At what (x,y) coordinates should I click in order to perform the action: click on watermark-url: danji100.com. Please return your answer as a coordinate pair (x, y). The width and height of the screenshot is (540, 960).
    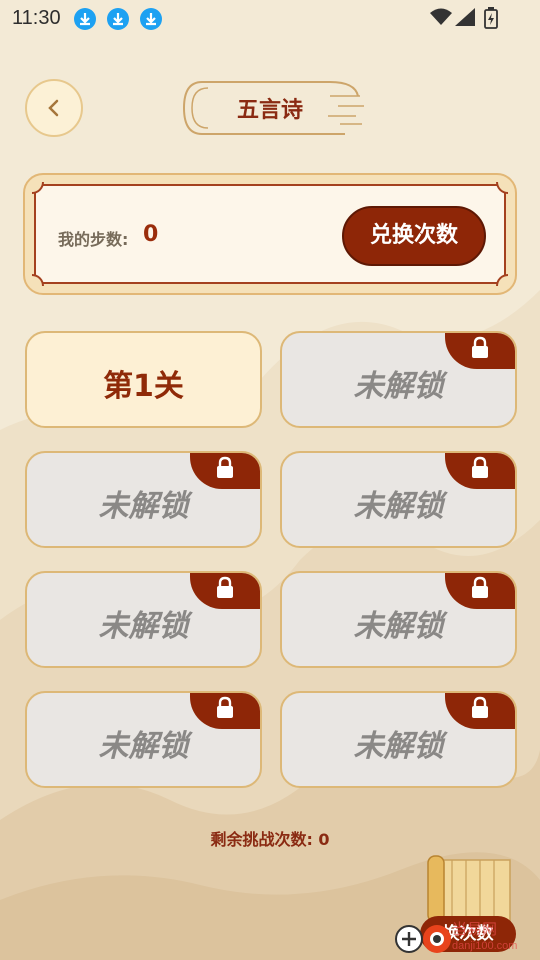
    Looking at the image, I should click on (485, 946).